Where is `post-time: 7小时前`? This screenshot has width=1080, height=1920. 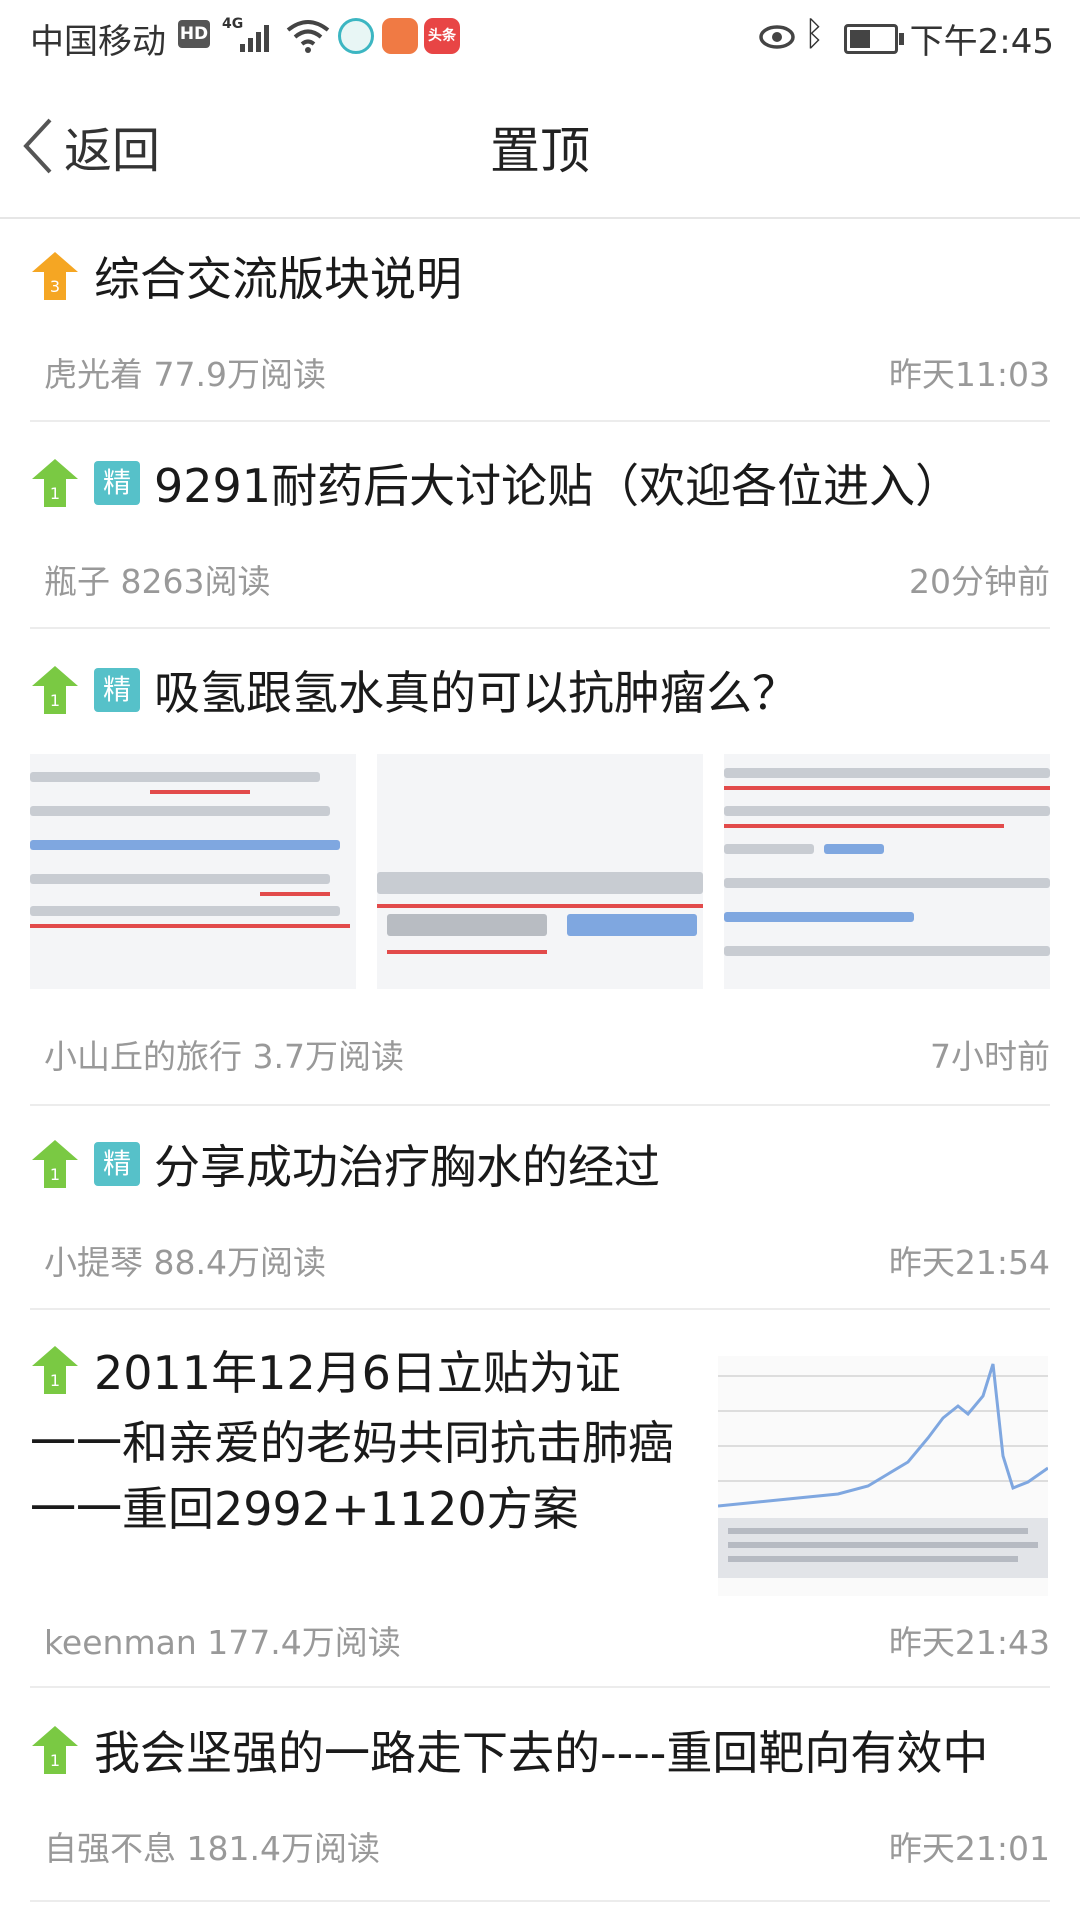
post-time: 7小时前 is located at coordinates (990, 1056).